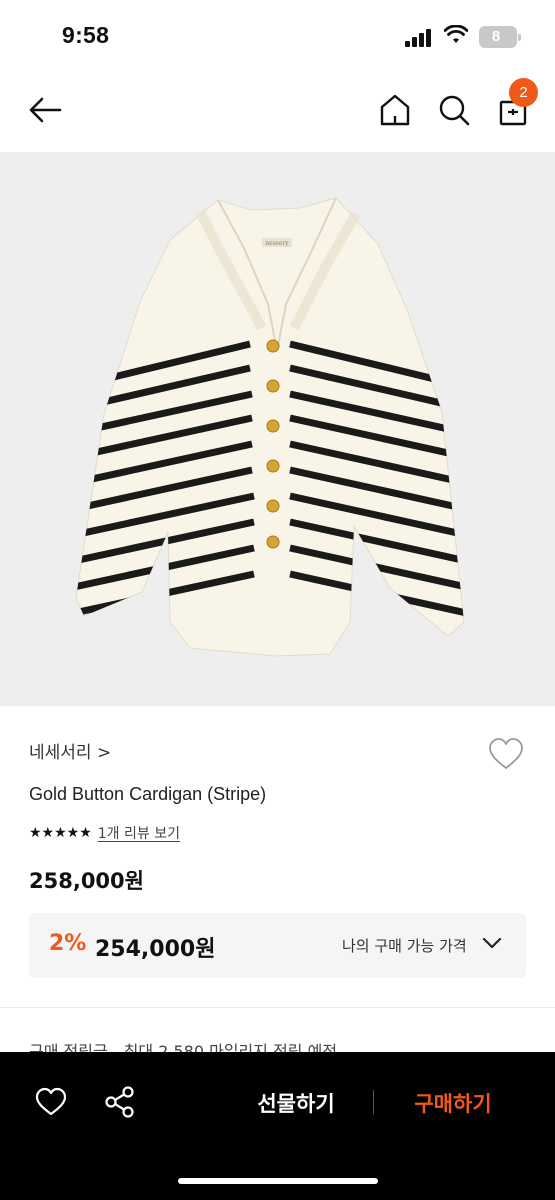 This screenshot has height=1200, width=555. What do you see at coordinates (277, 1007) in the screenshot?
I see `section-divider` at bounding box center [277, 1007].